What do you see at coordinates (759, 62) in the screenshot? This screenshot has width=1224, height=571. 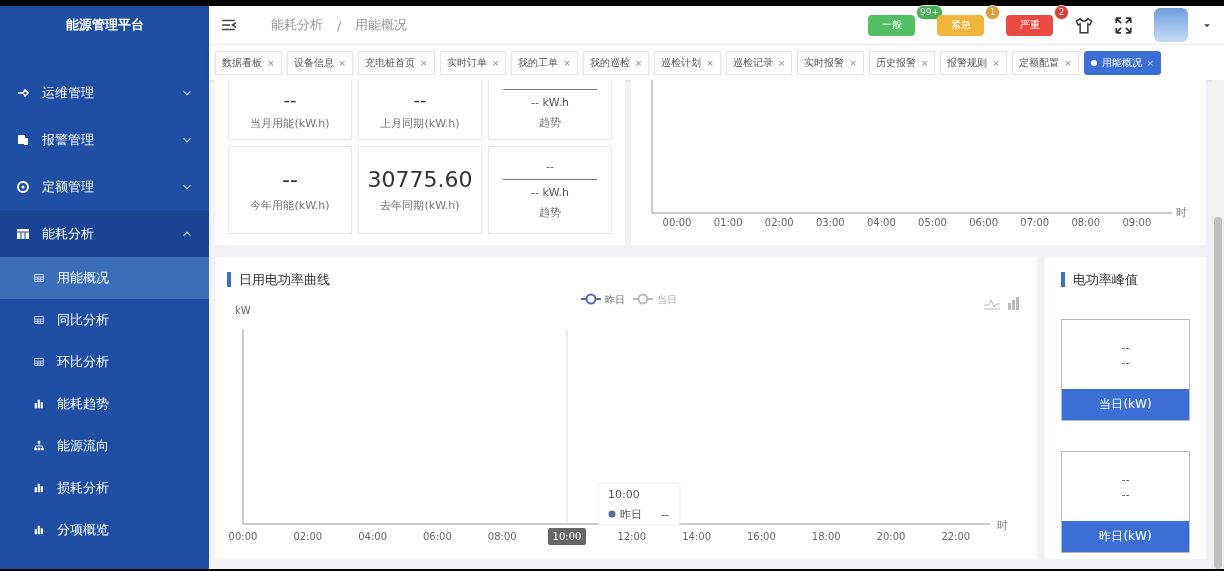 I see `tab: 巡检记录 ×` at bounding box center [759, 62].